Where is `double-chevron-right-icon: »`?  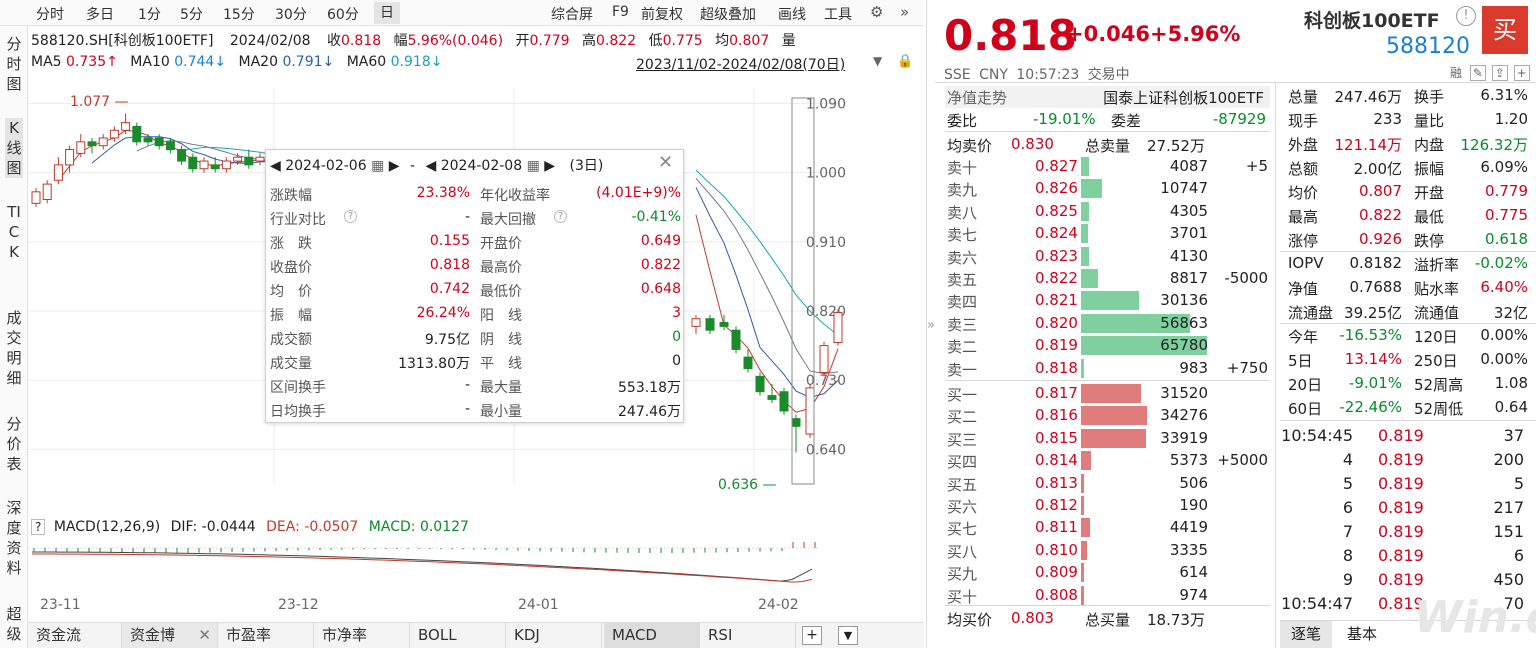
double-chevron-right-icon: » is located at coordinates (904, 12).